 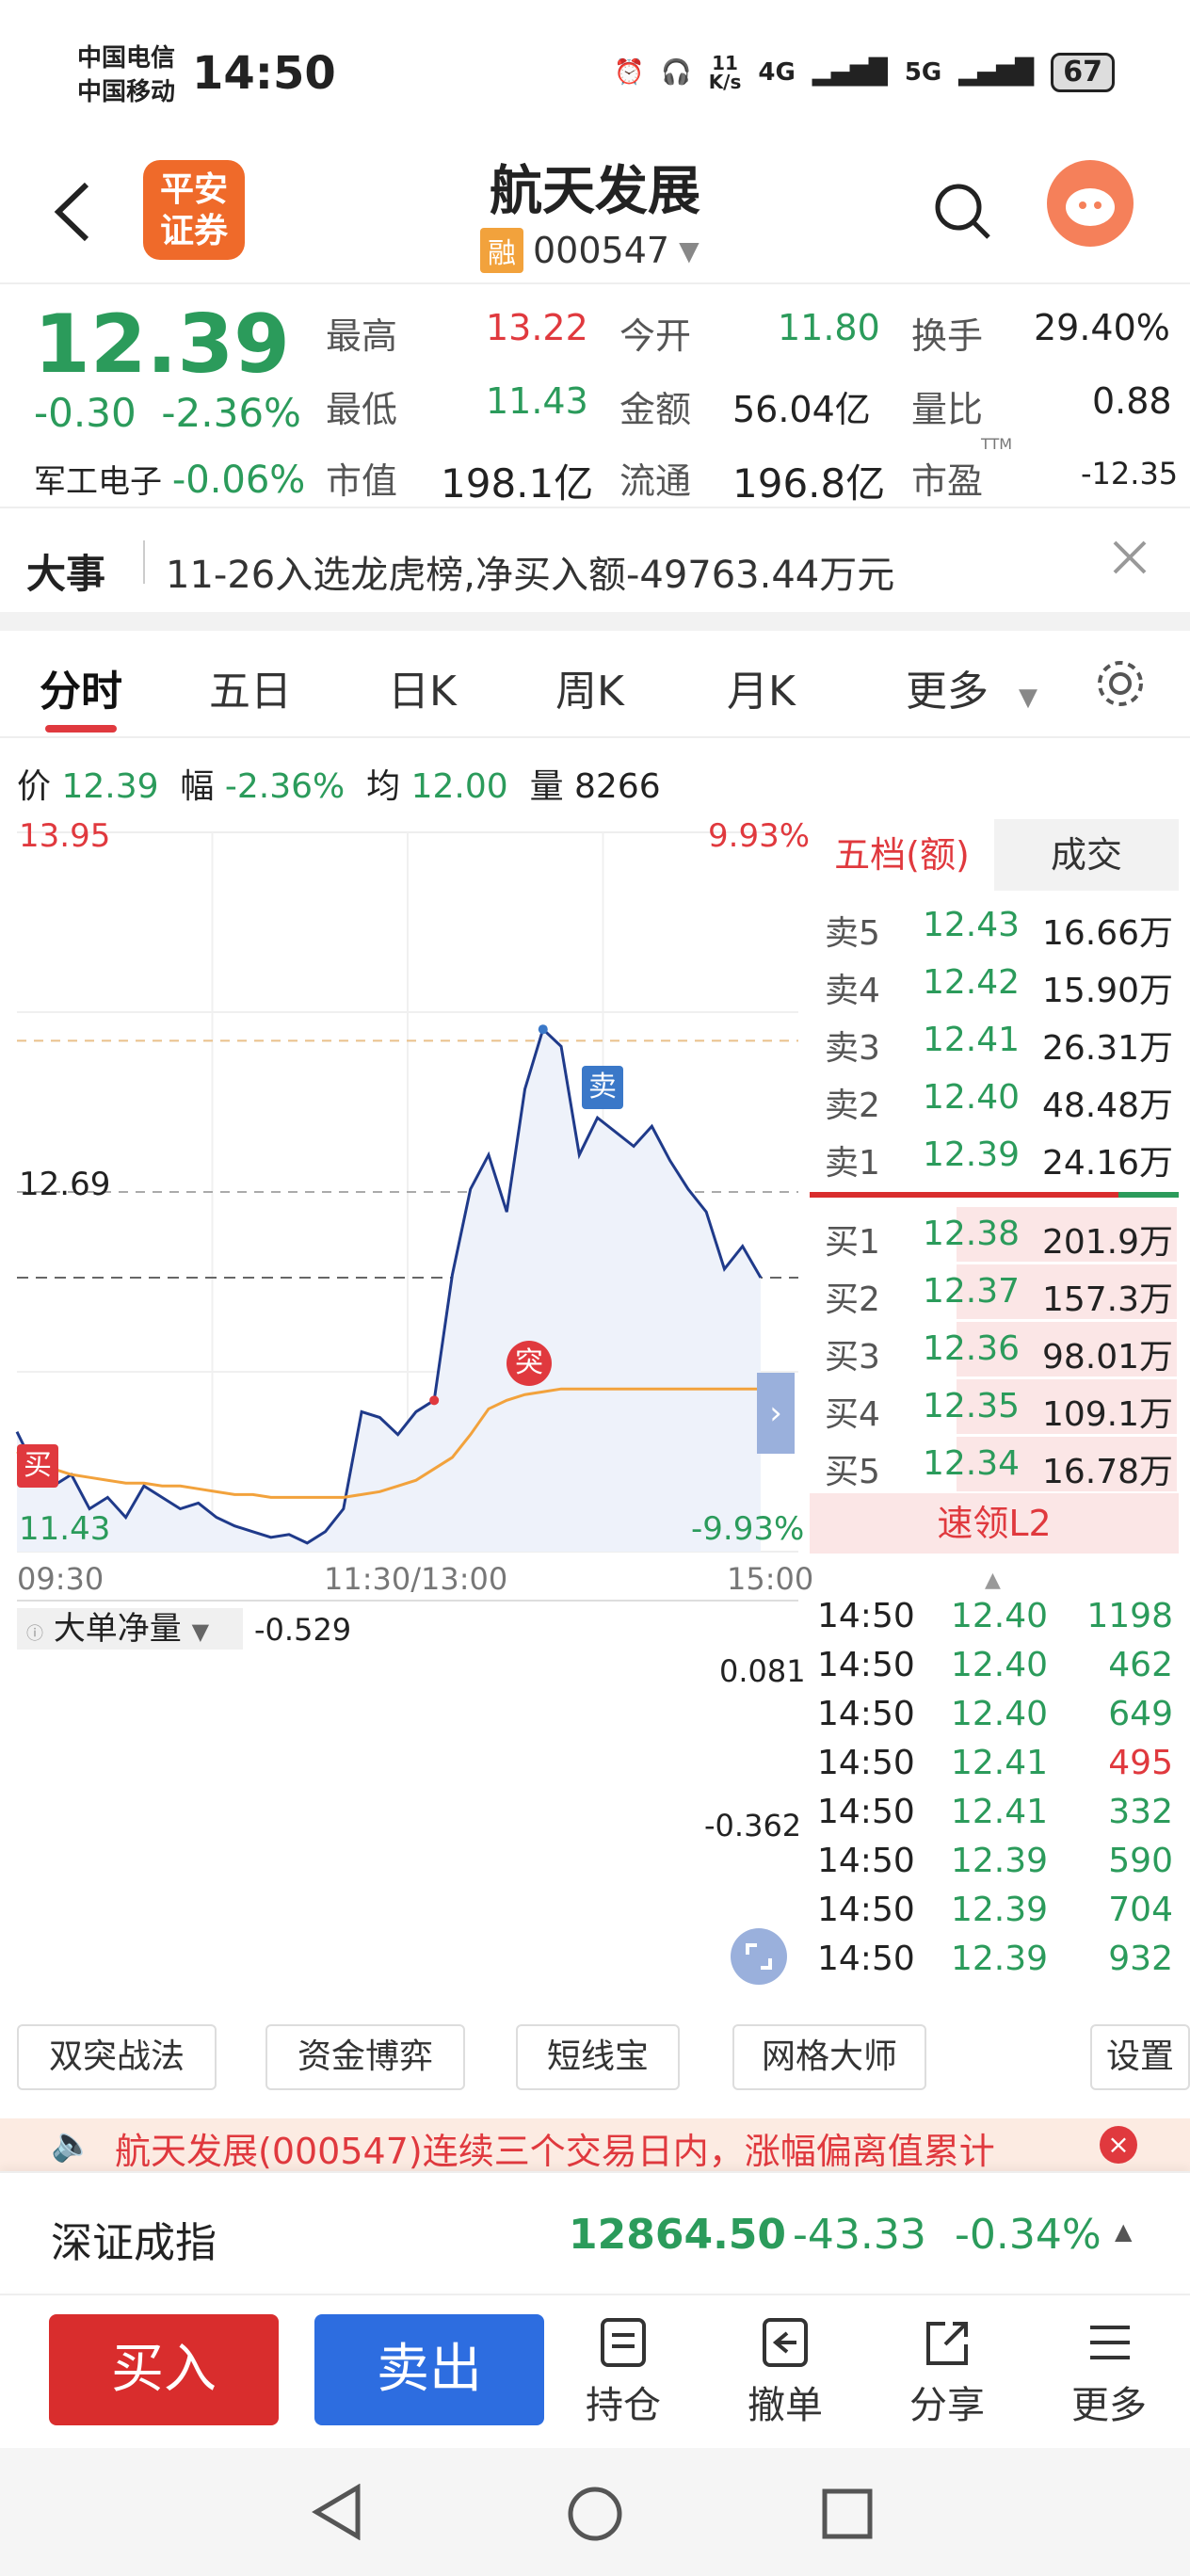 What do you see at coordinates (759, 1956) in the screenshot?
I see `fullscreen-button` at bounding box center [759, 1956].